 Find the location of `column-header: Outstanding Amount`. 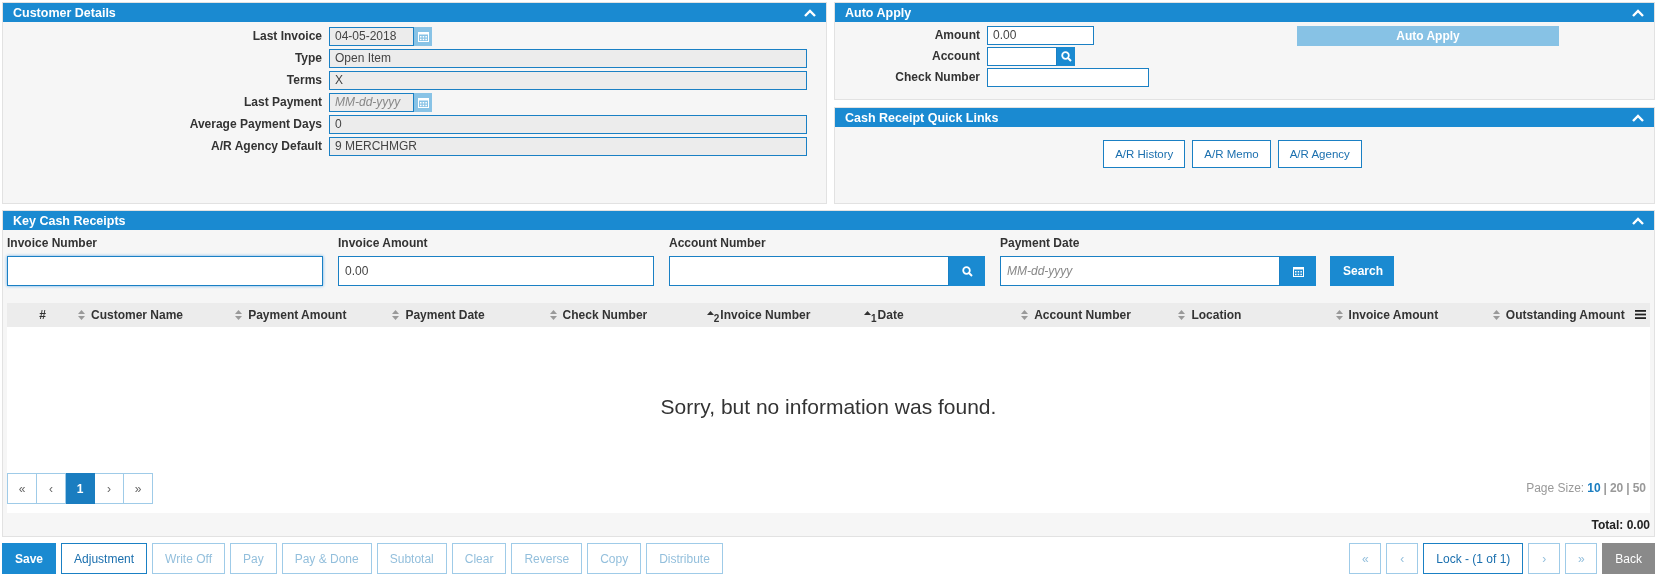

column-header: Outstanding Amount is located at coordinates (1565, 315).